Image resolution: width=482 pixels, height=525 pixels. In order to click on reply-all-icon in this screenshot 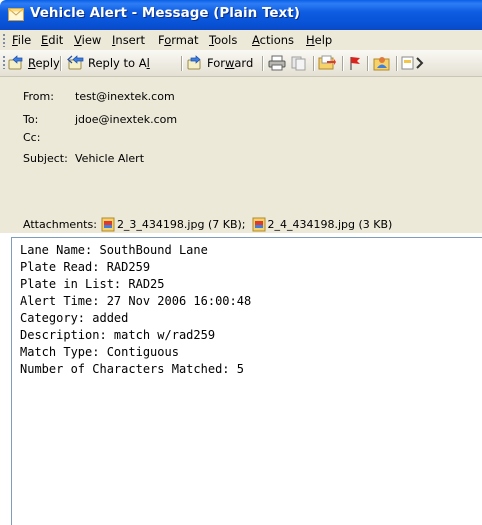, I will do `click(75, 62)`.